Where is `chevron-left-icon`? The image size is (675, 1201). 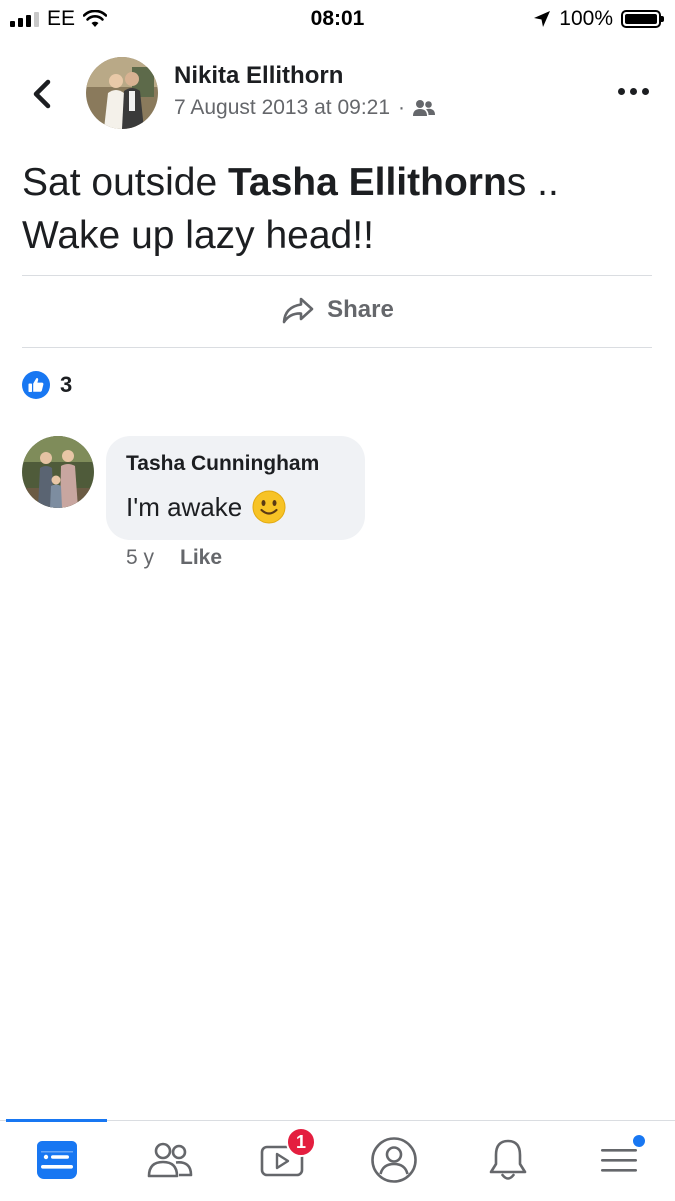
chevron-left-icon is located at coordinates (42, 94).